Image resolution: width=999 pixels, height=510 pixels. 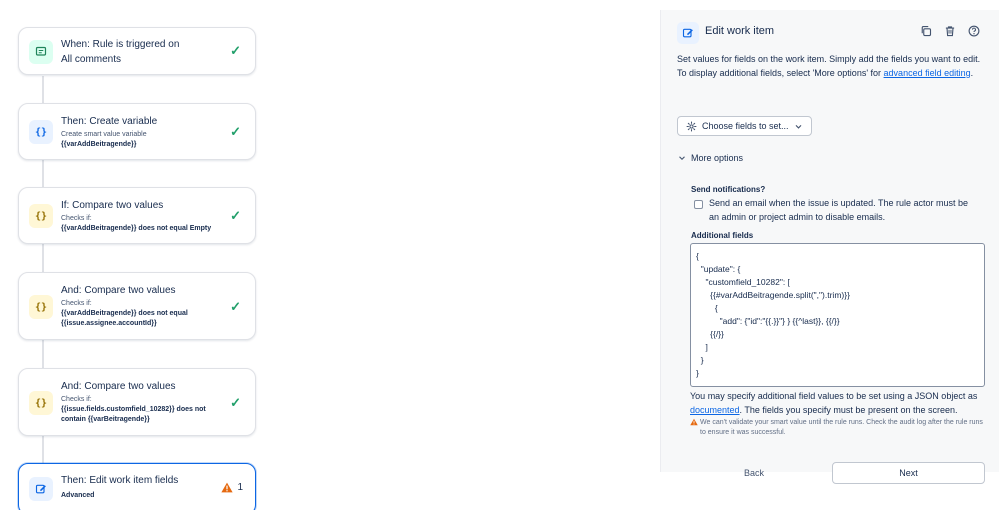 What do you see at coordinates (717, 158) in the screenshot?
I see `more-options-label: More options` at bounding box center [717, 158].